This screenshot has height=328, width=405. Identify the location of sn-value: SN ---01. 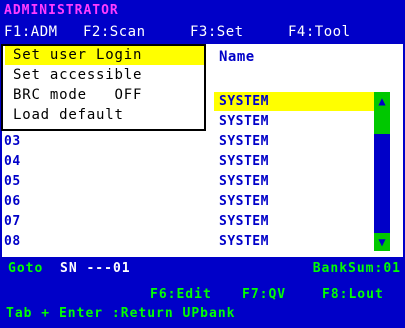
(95, 268).